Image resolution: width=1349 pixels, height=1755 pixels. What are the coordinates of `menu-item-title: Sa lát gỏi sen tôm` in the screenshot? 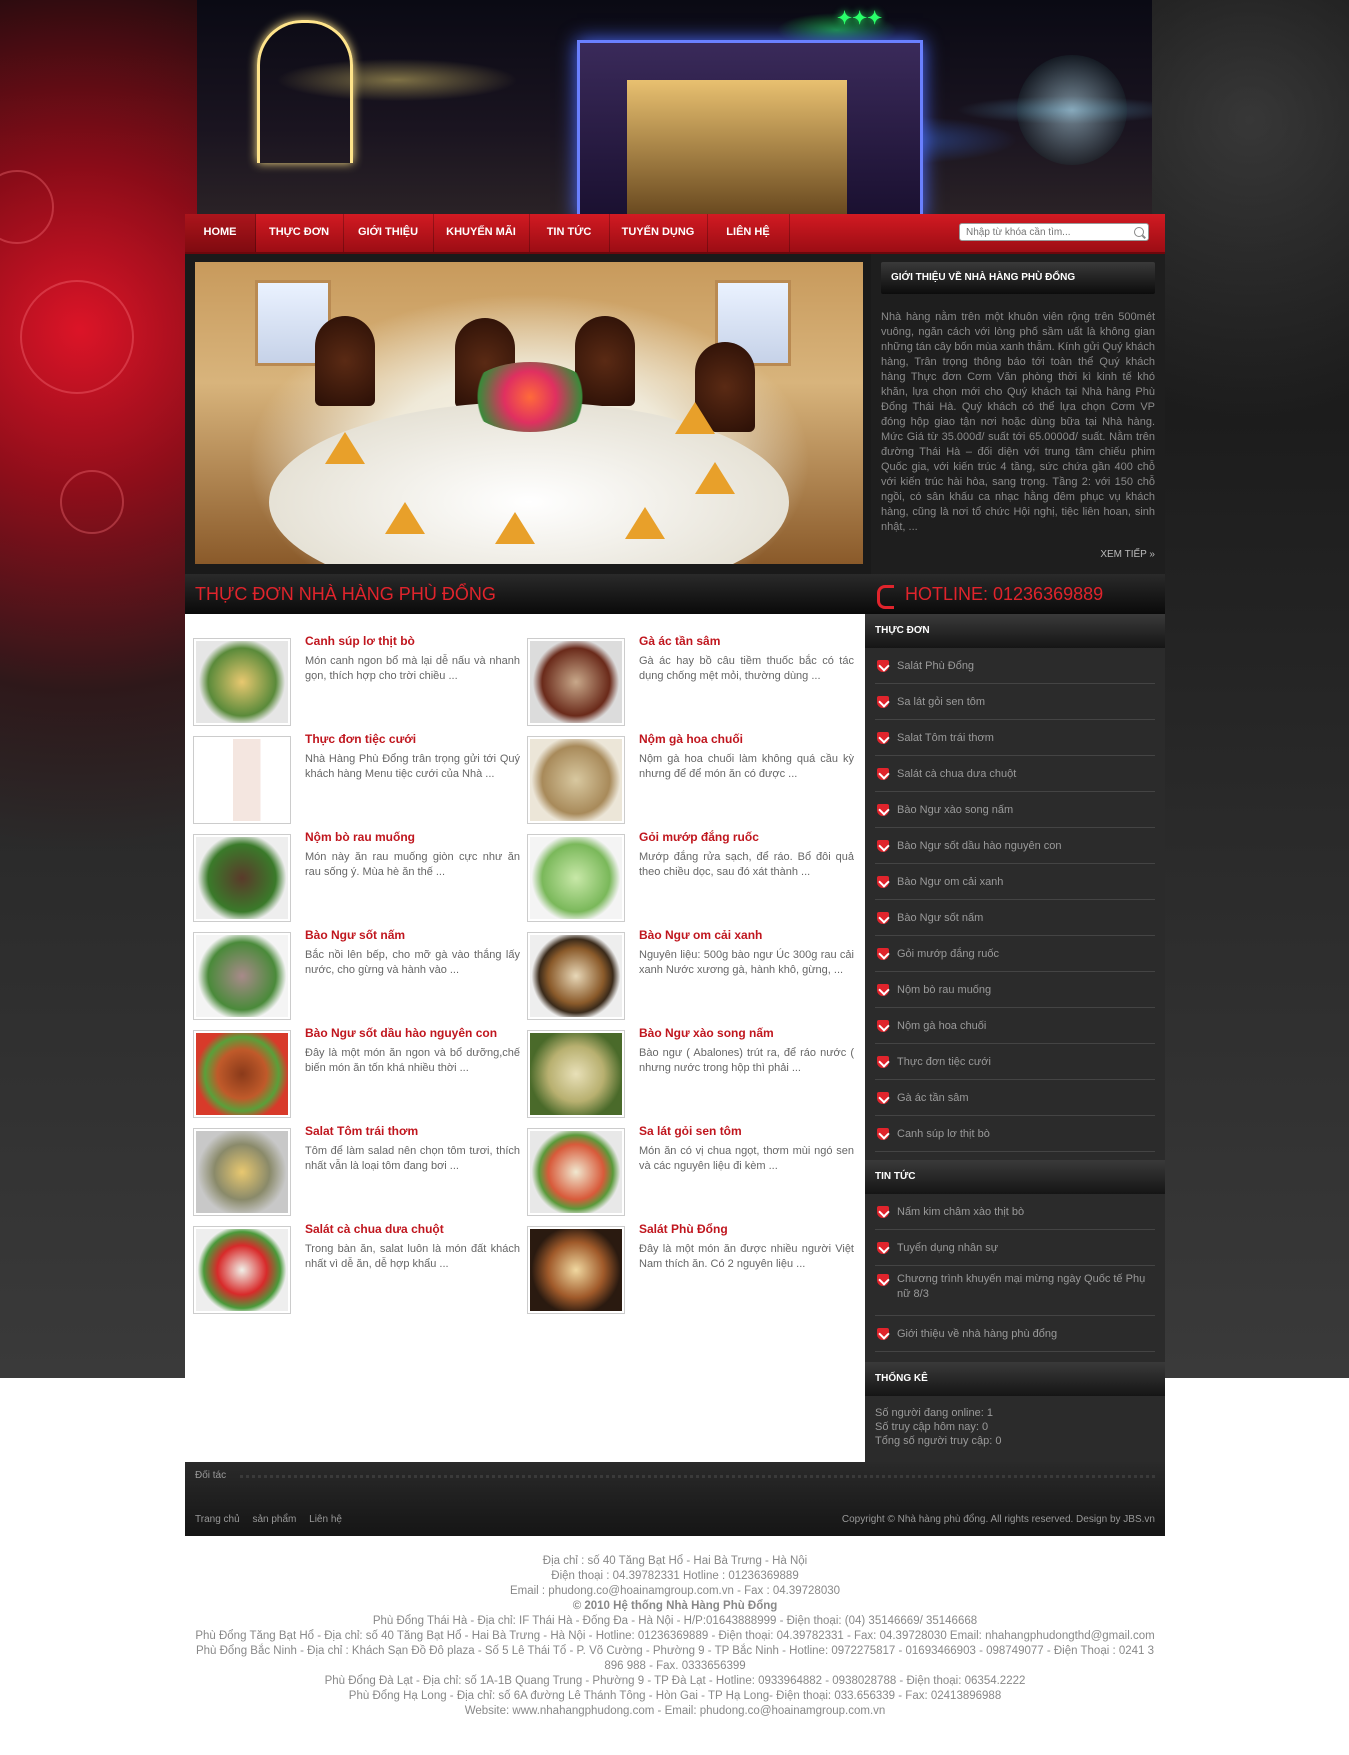 It's located at (746, 1131).